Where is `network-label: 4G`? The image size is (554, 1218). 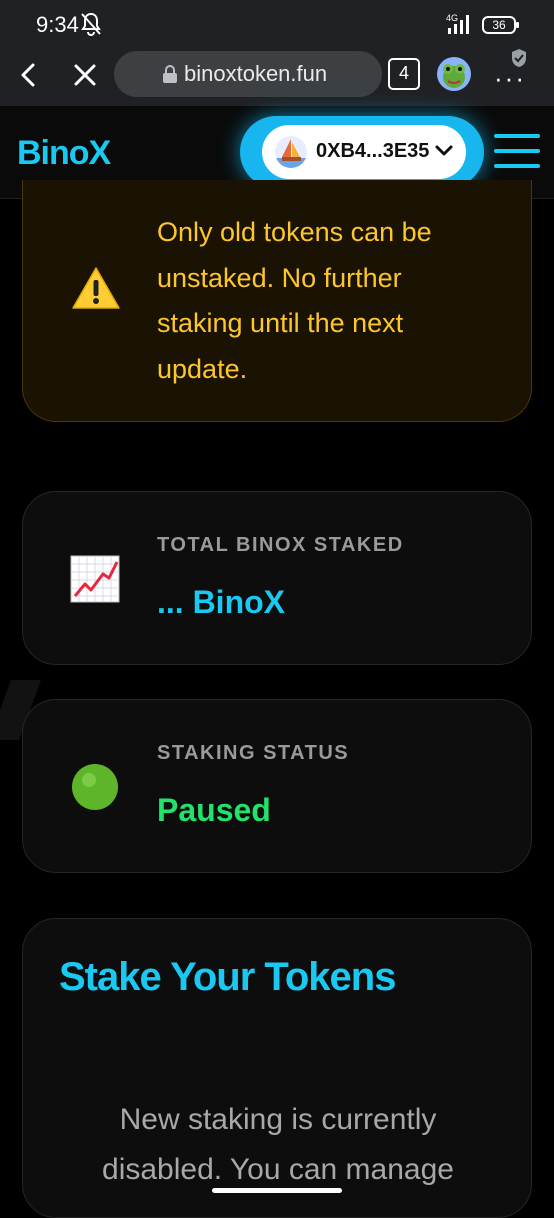 network-label: 4G is located at coordinates (452, 18).